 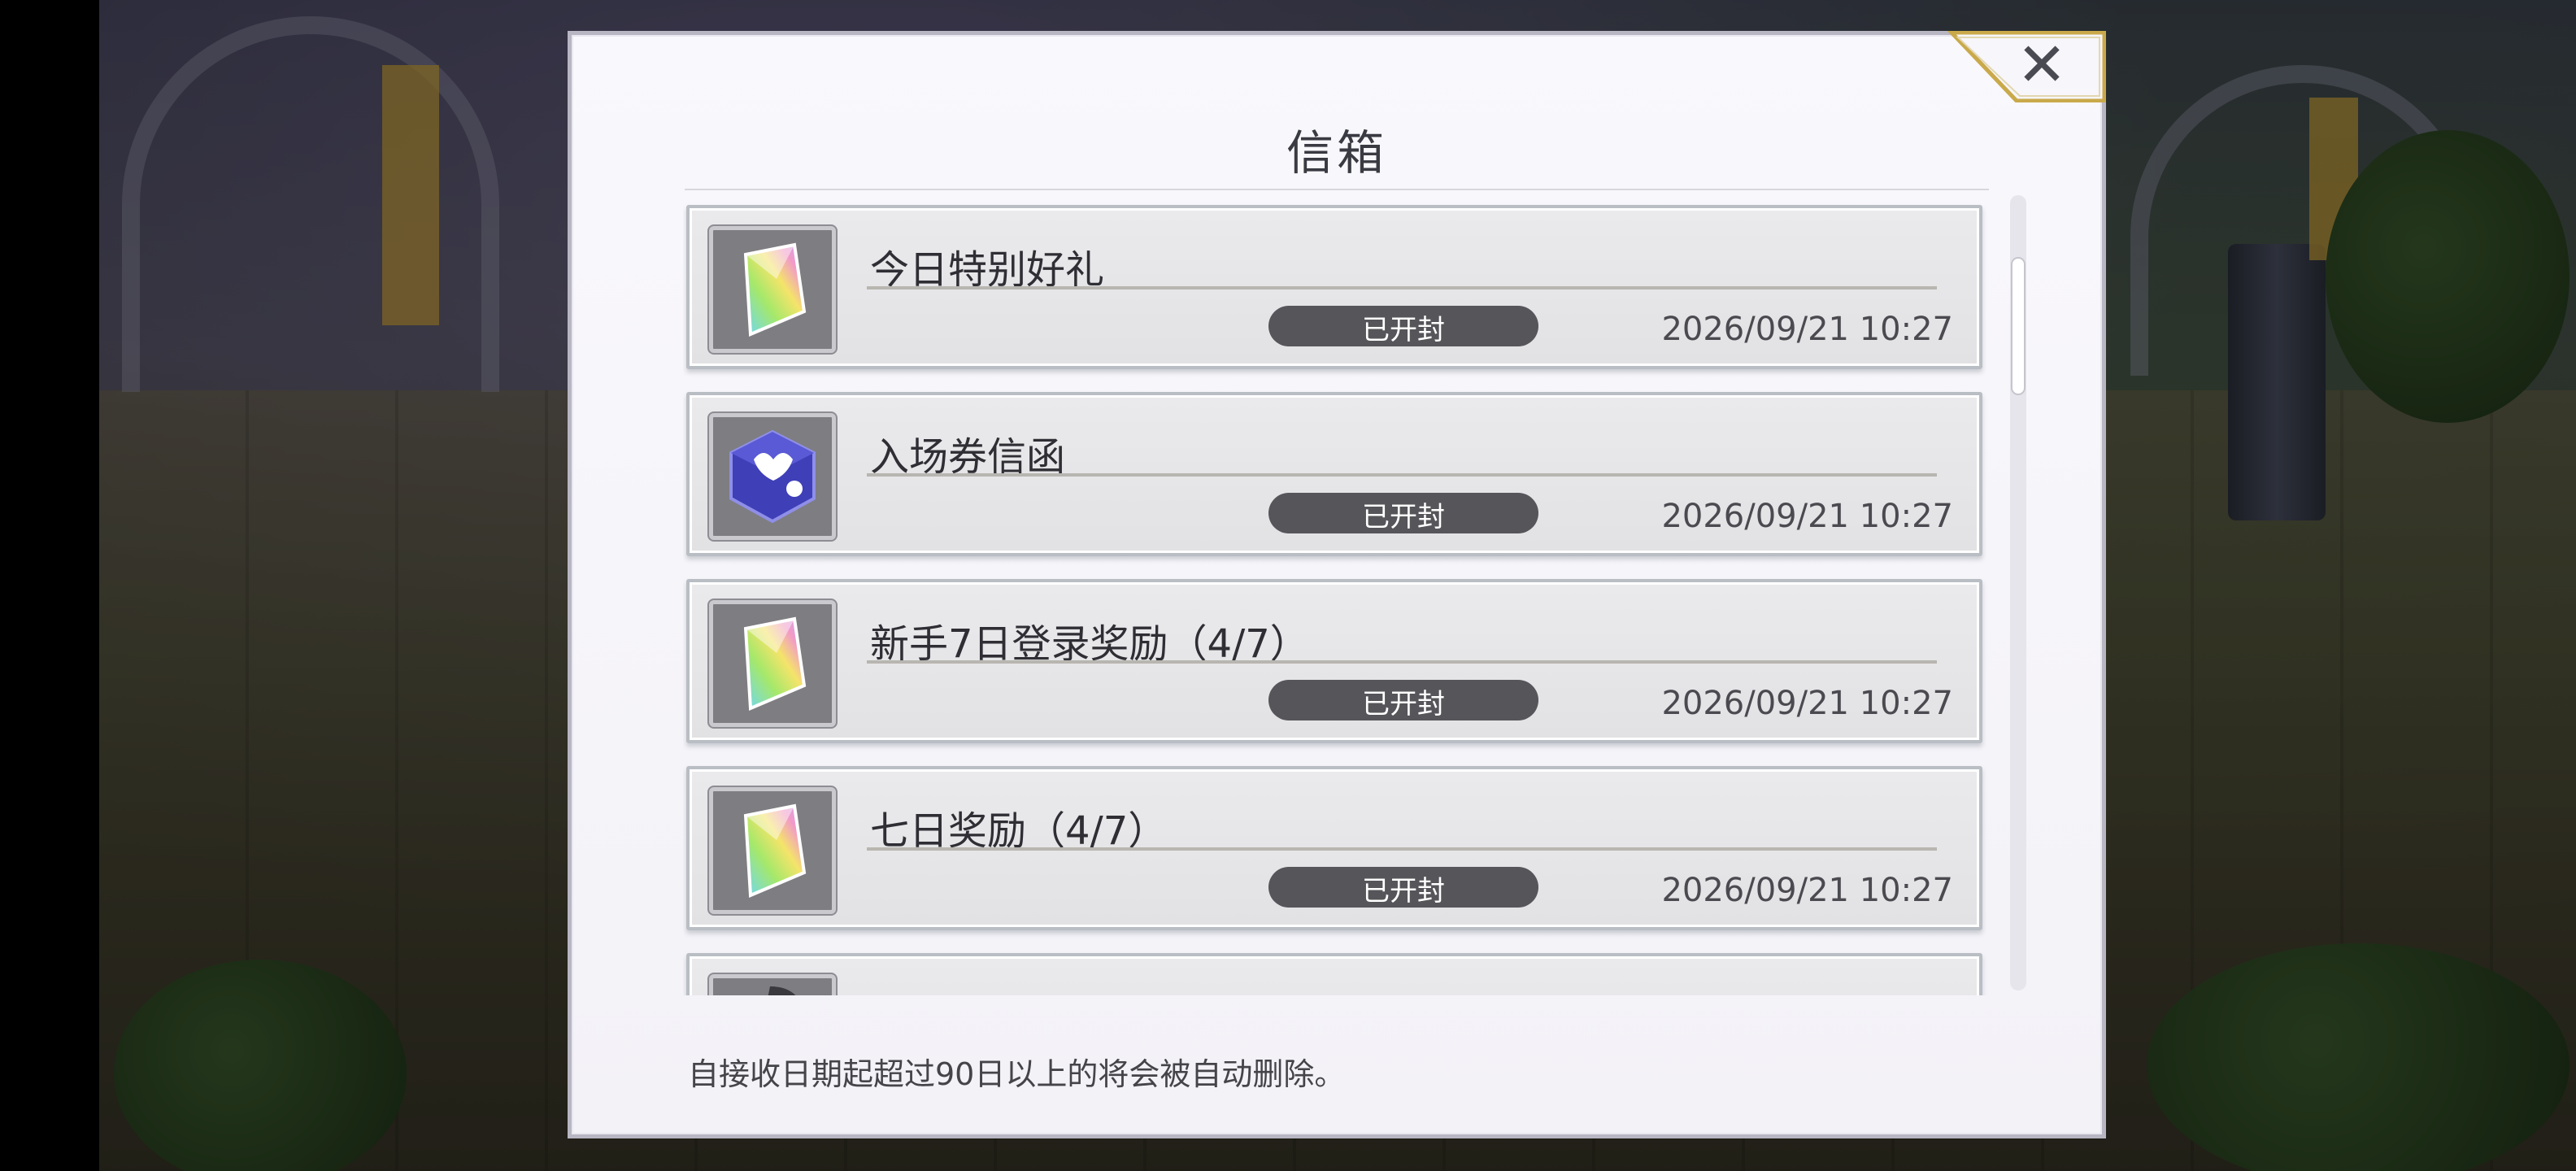 What do you see at coordinates (2042, 66) in the screenshot?
I see `close-icon: ✕` at bounding box center [2042, 66].